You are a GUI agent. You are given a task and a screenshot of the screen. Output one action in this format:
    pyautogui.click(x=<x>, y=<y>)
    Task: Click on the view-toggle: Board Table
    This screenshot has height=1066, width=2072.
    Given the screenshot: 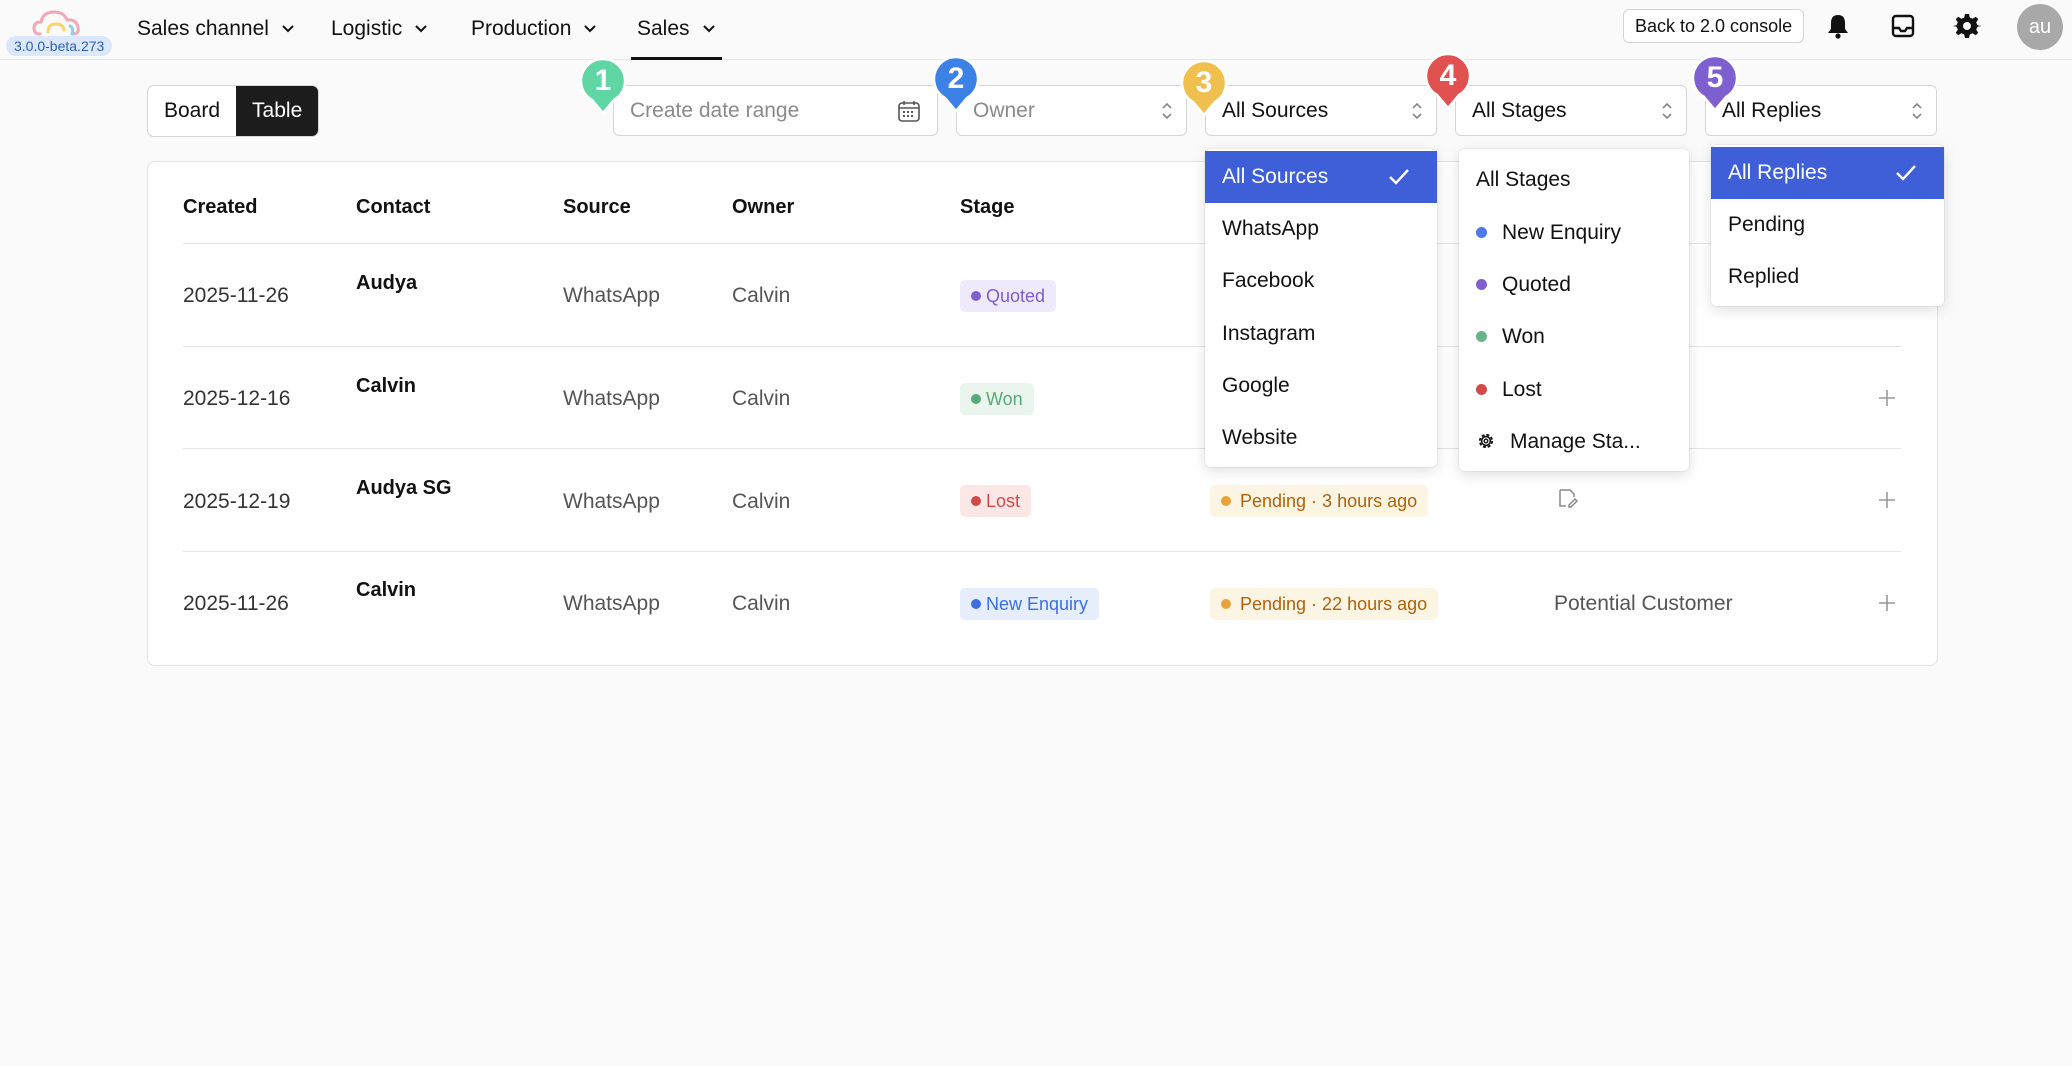 What is the action you would take?
    pyautogui.click(x=233, y=111)
    